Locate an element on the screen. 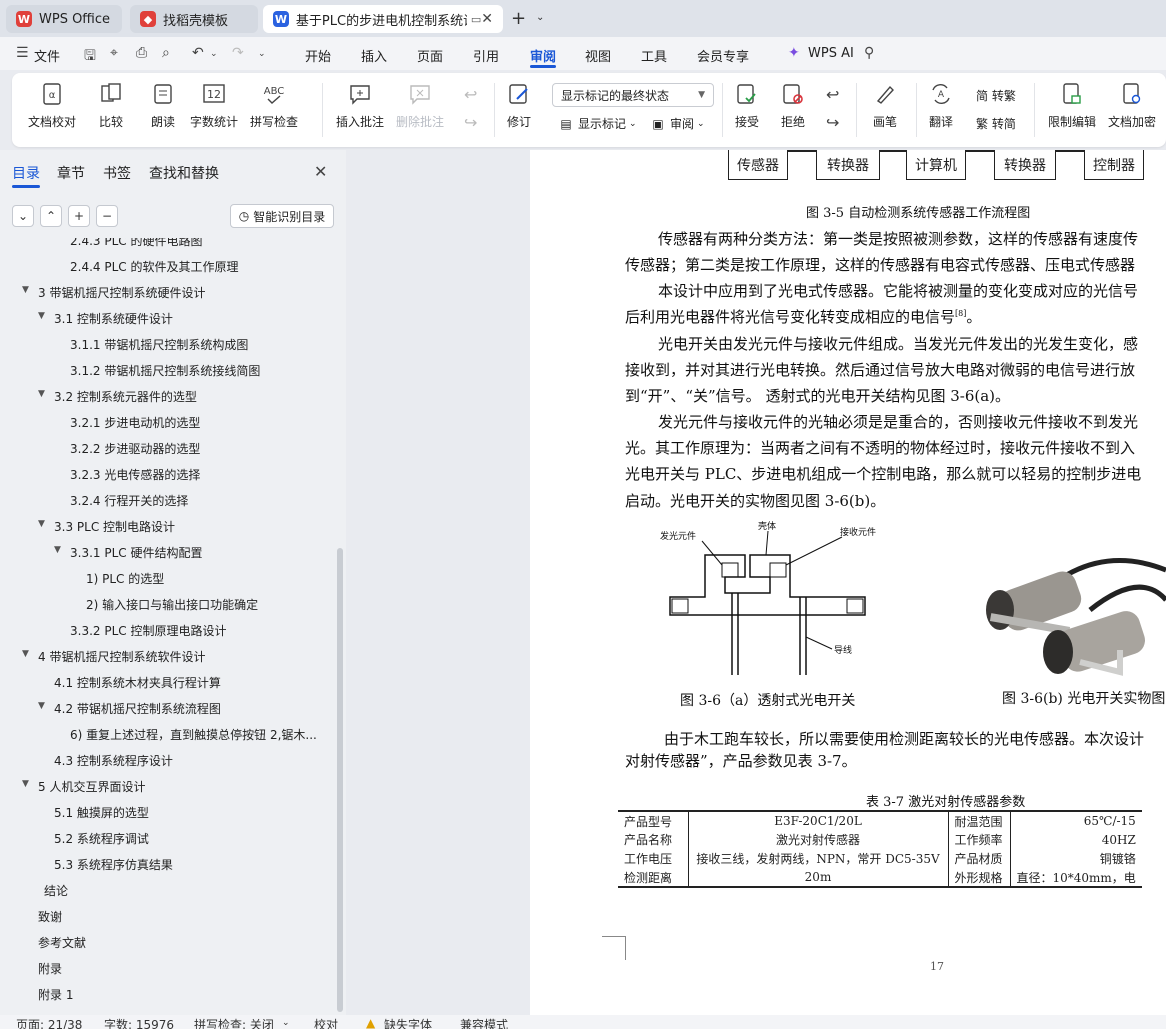 This screenshot has width=1166, height=1029. toc-item: 结论 is located at coordinates (56, 890).